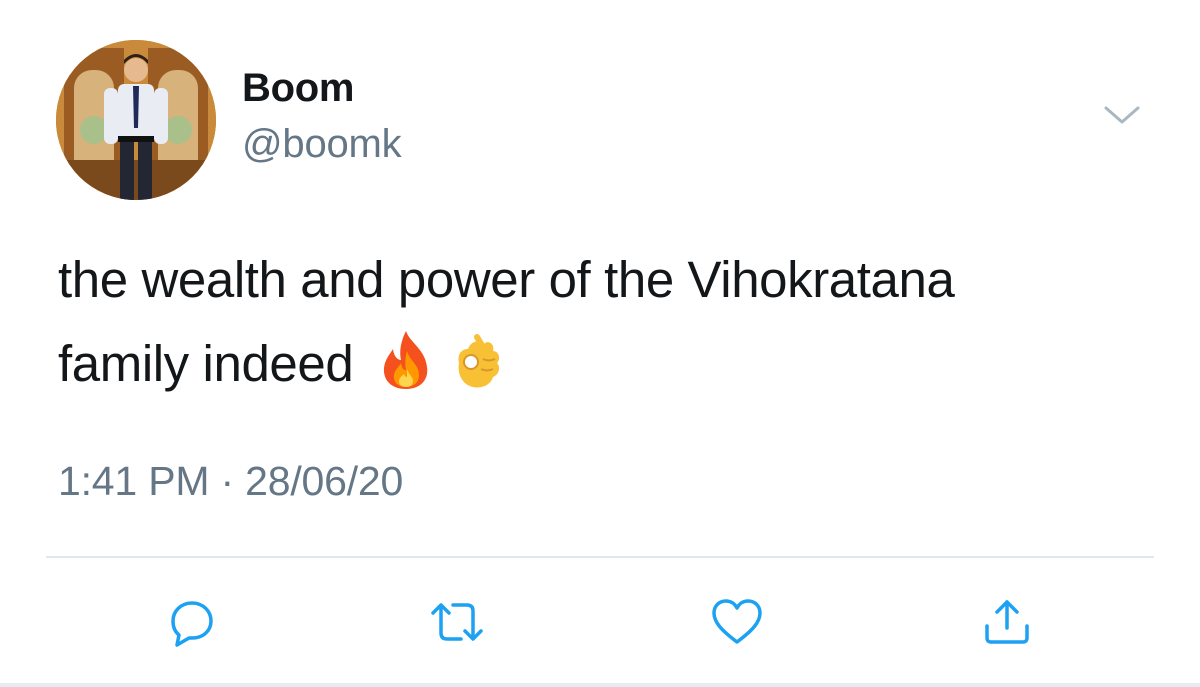 The width and height of the screenshot is (1200, 687). Describe the element at coordinates (298, 88) in the screenshot. I see `author-display-name: Boom` at that location.